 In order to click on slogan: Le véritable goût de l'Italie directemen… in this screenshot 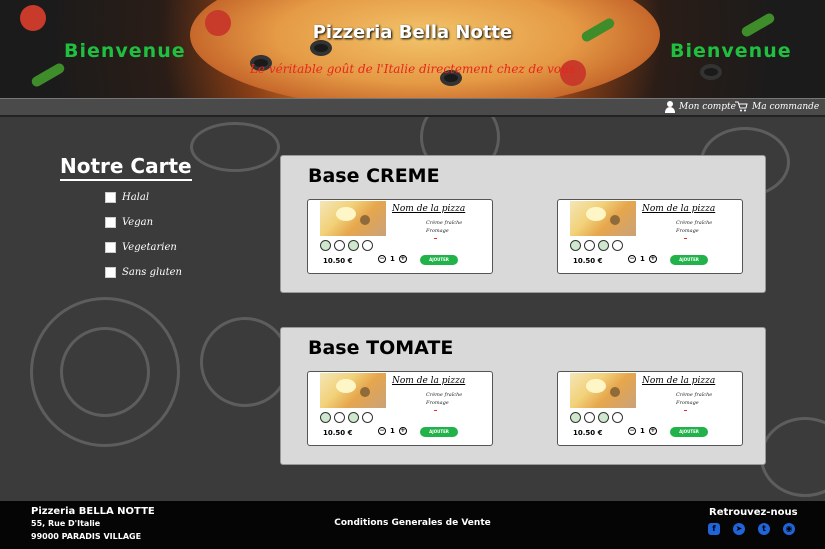, I will do `click(412, 69)`.